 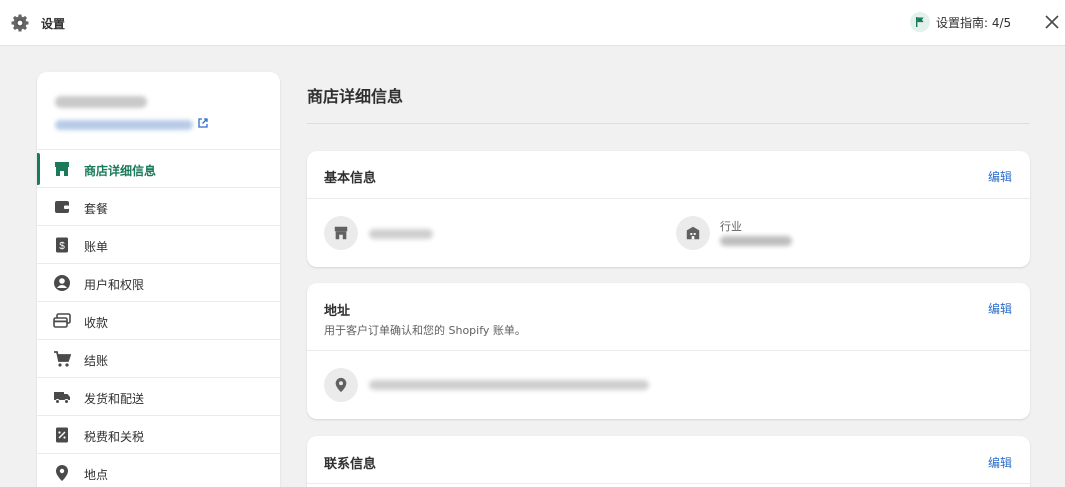 I want to click on sidebar-item-checkout: 结账, so click(x=158, y=359).